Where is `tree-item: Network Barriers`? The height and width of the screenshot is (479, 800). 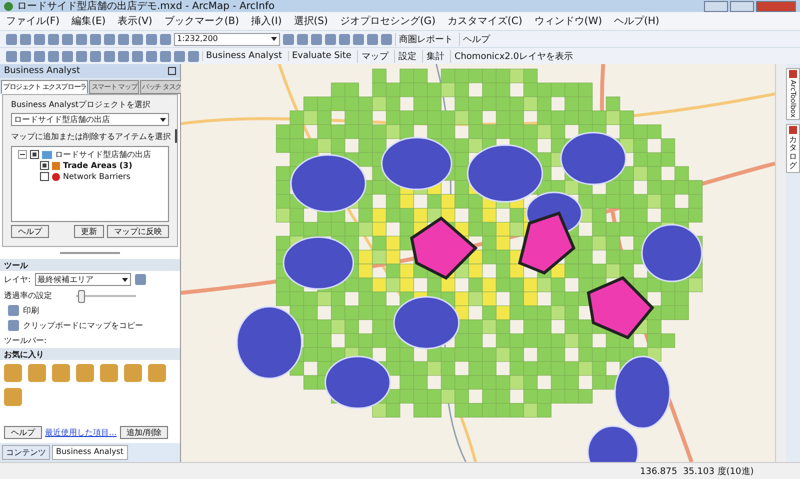 tree-item: Network Barriers is located at coordinates (96, 176).